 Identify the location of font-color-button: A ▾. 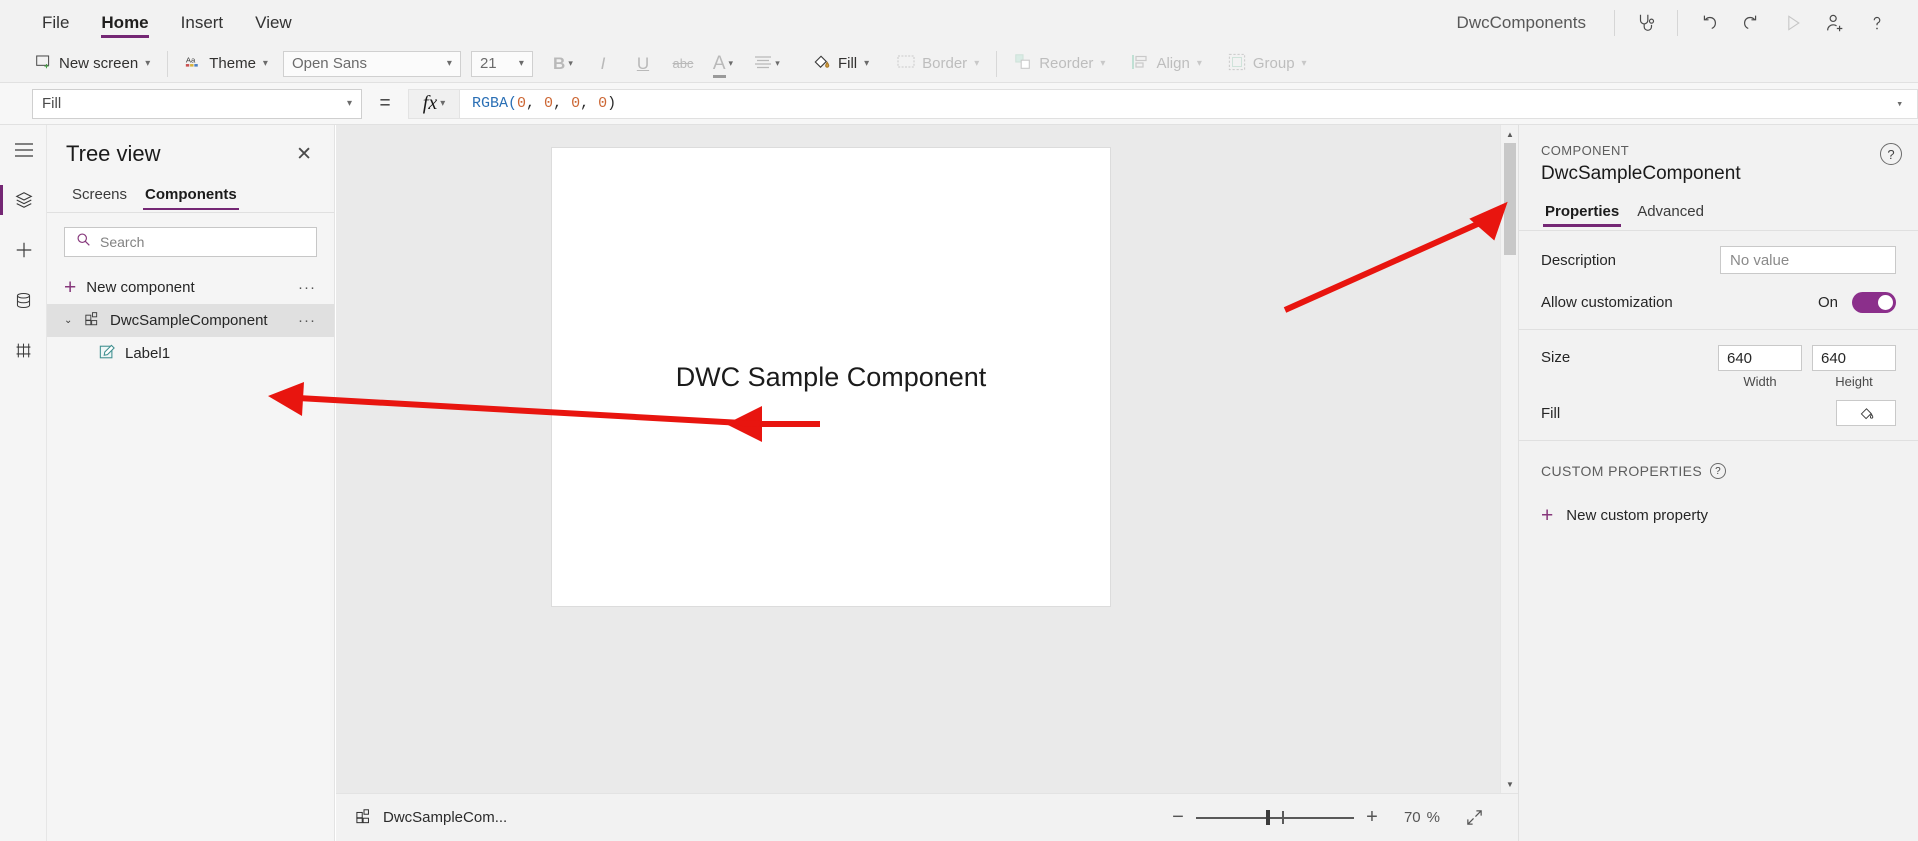
(723, 64).